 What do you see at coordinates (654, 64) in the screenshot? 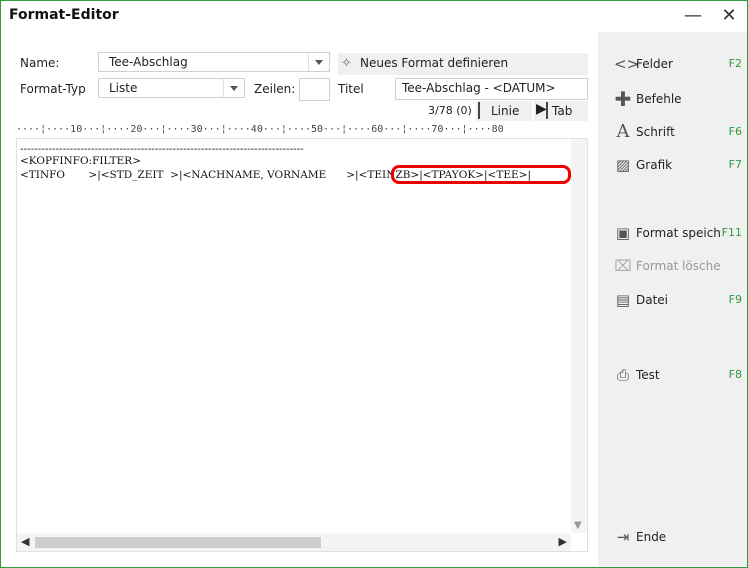
I see `fields-label: Felder` at bounding box center [654, 64].